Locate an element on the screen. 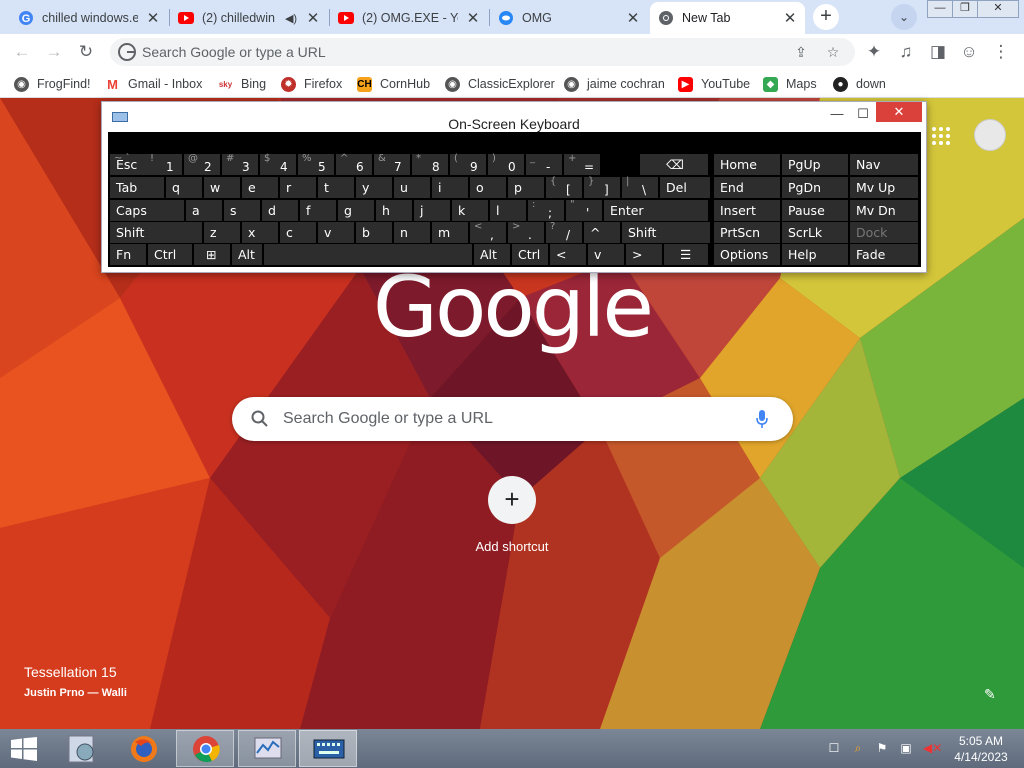 Image resolution: width=1024 pixels, height=768 pixels. key-l: l is located at coordinates (508, 210).